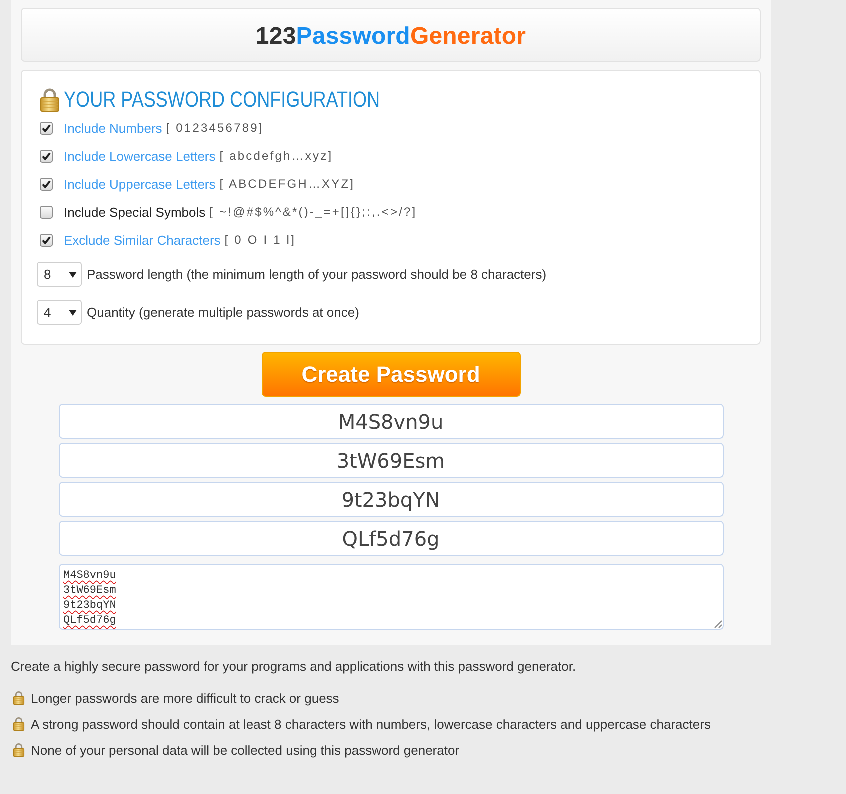 The image size is (846, 794). What do you see at coordinates (59, 274) in the screenshot?
I see `dropdown-select: 8` at bounding box center [59, 274].